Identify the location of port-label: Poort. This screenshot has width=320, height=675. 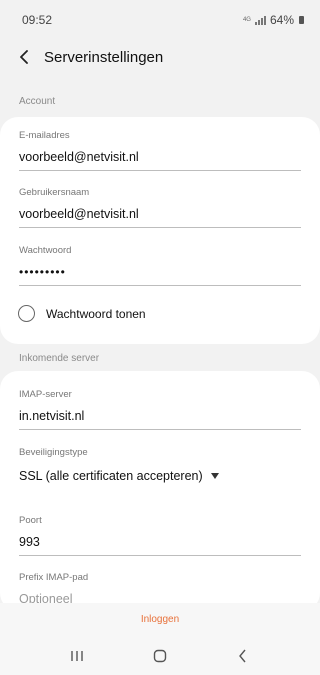
(30, 520).